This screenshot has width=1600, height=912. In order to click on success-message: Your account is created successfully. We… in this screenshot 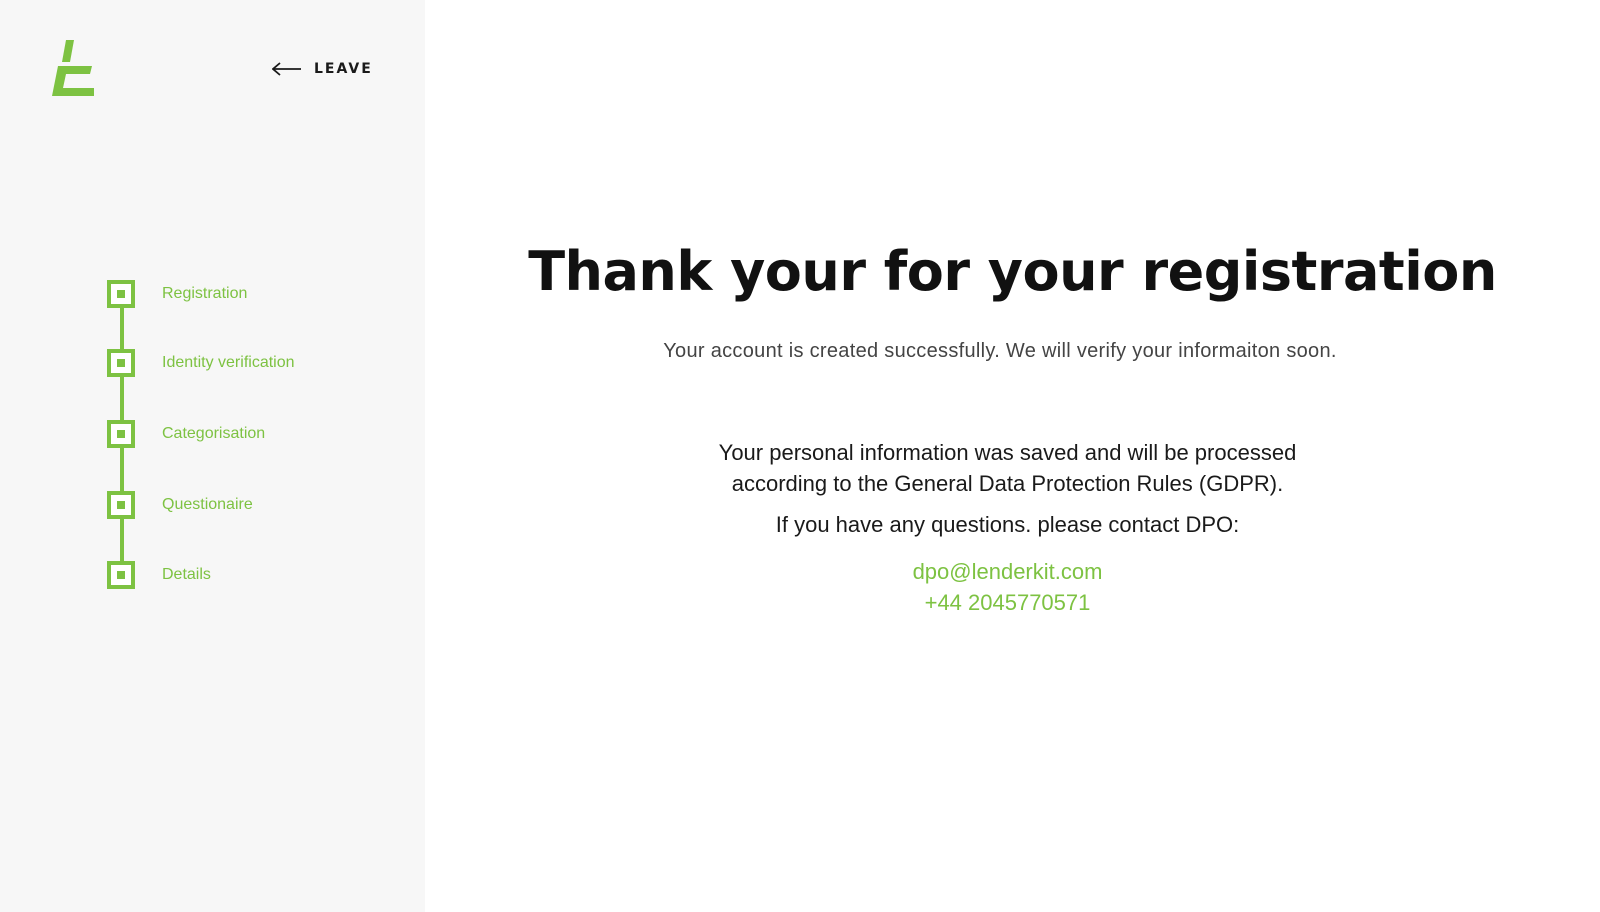, I will do `click(1000, 351)`.